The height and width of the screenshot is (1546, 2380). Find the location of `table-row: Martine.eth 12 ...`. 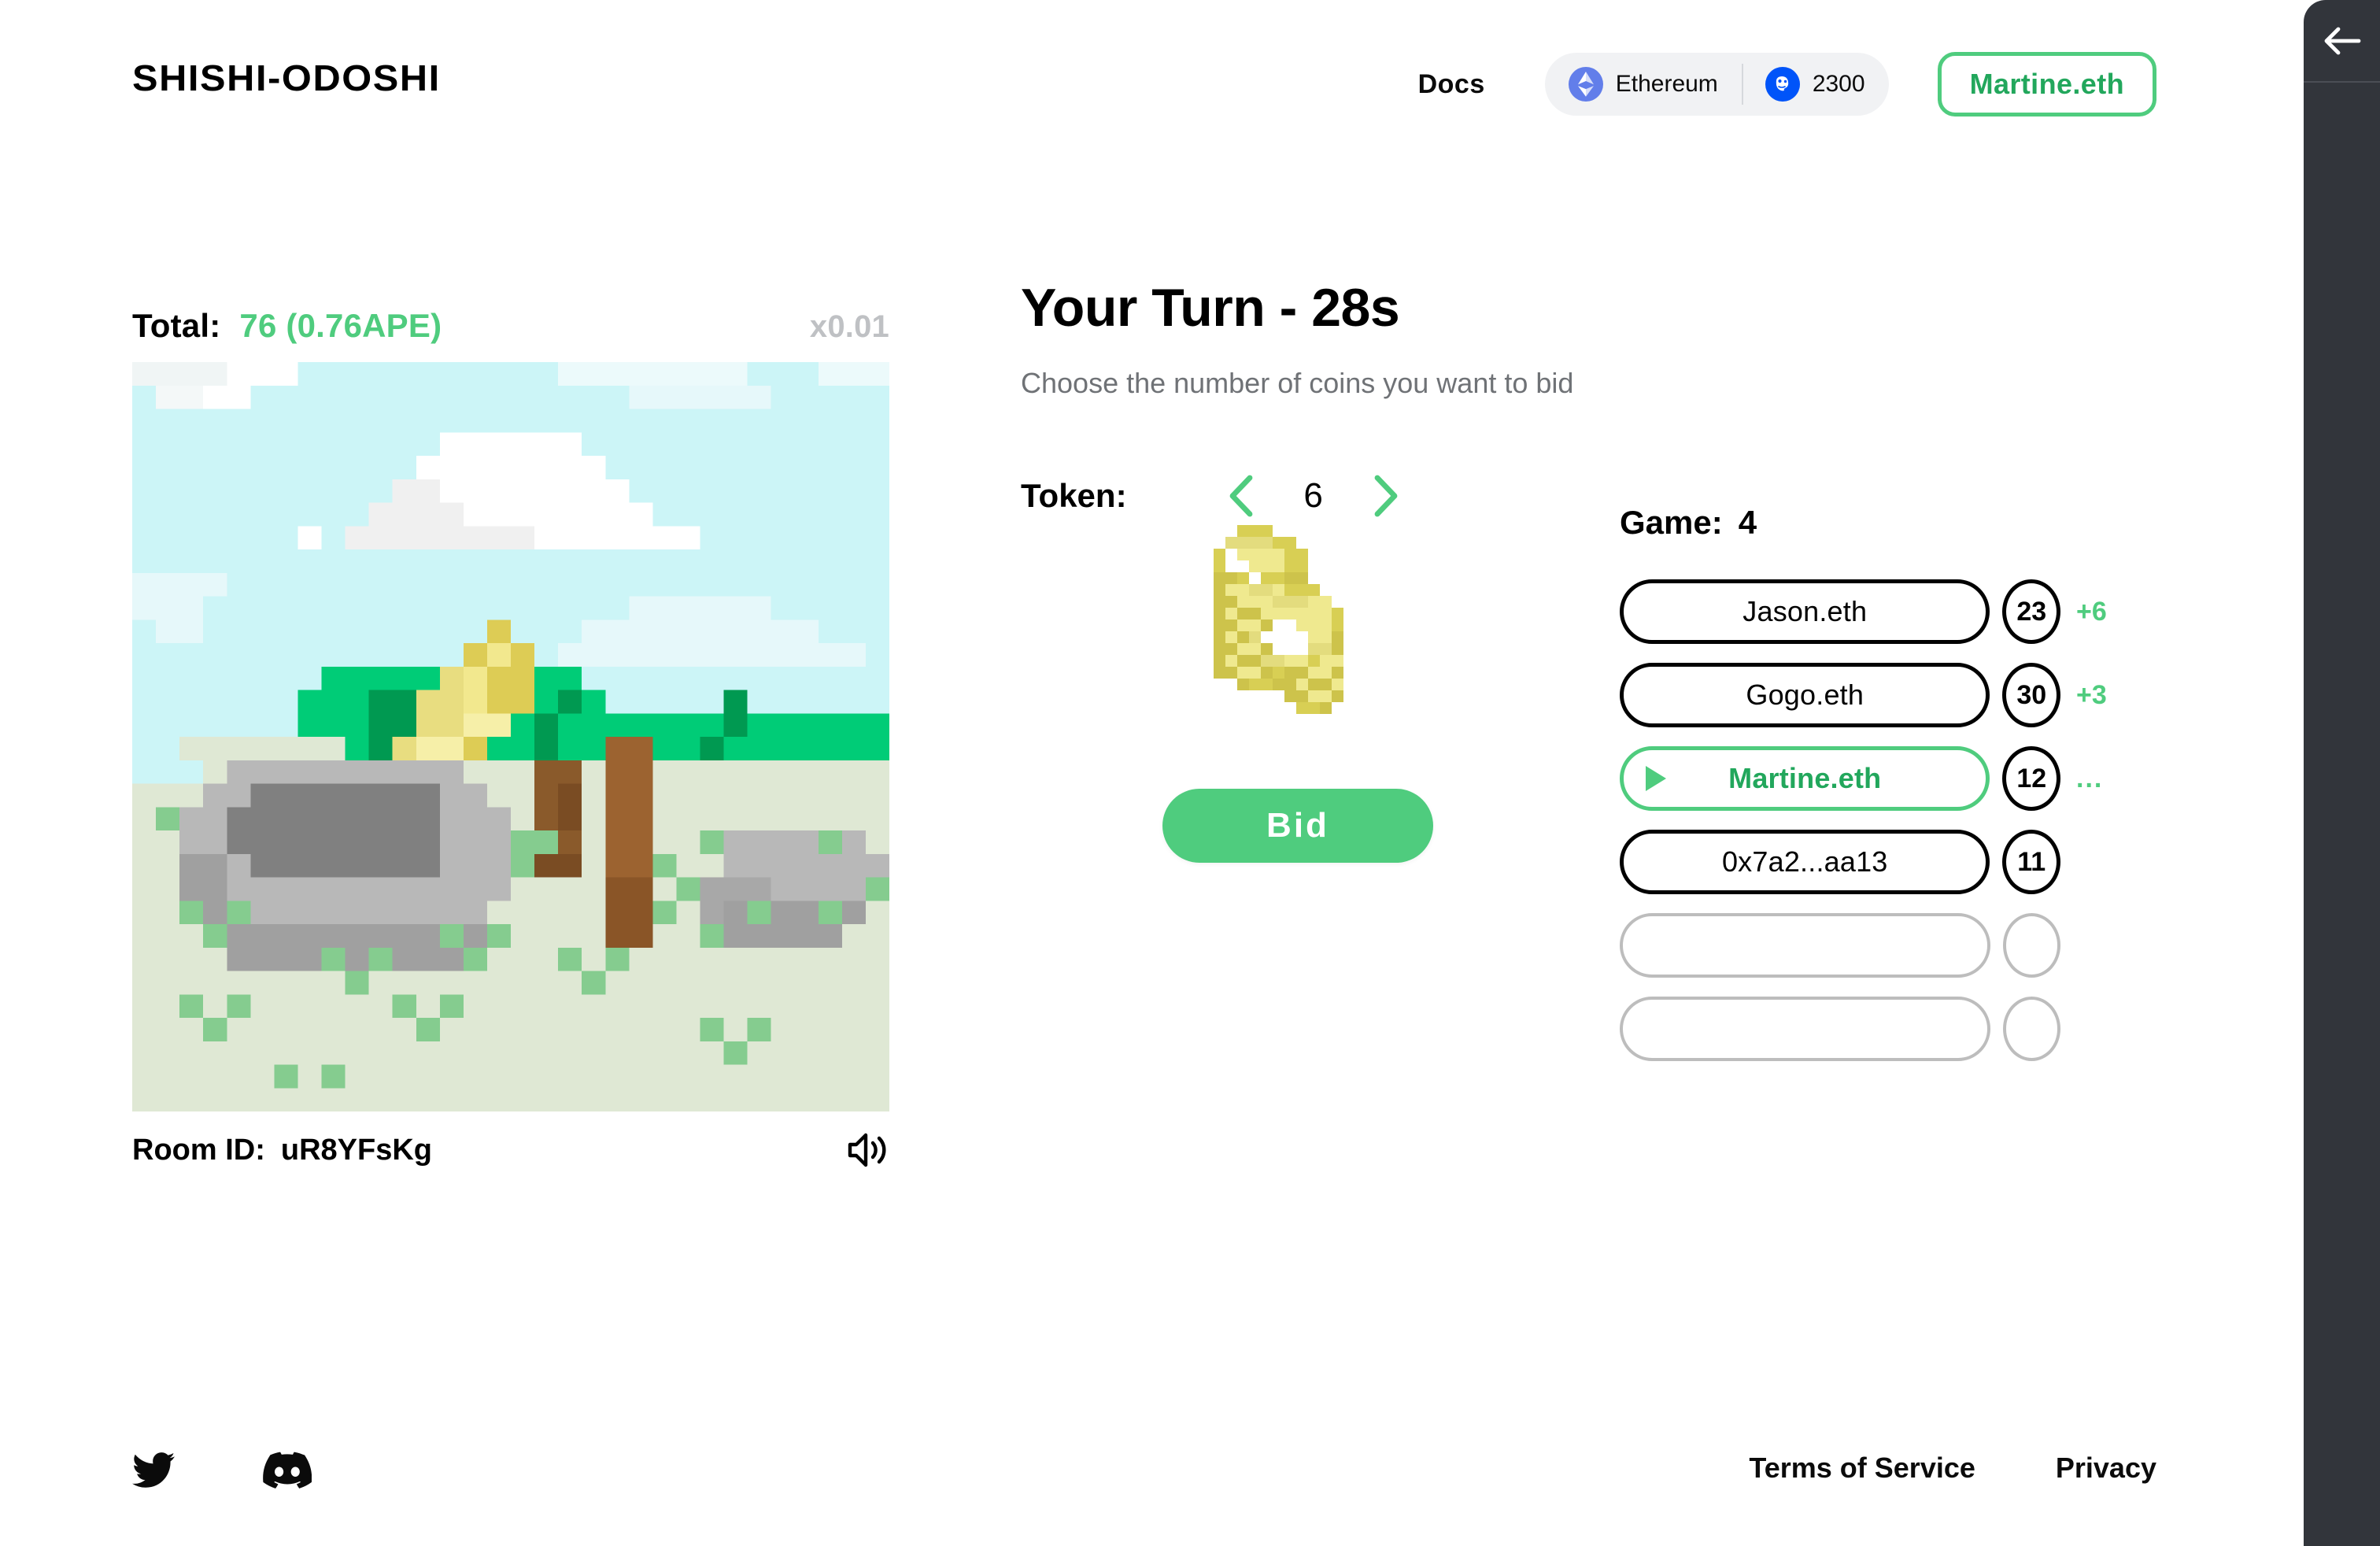

table-row: Martine.eth 12 ... is located at coordinates (1872, 778).